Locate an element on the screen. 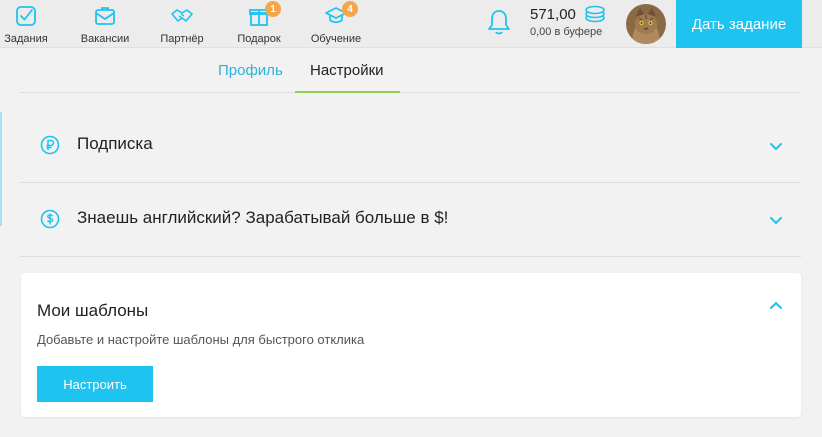 The image size is (822, 437). nav-item-learning: 4 Обучение is located at coordinates (336, 24).